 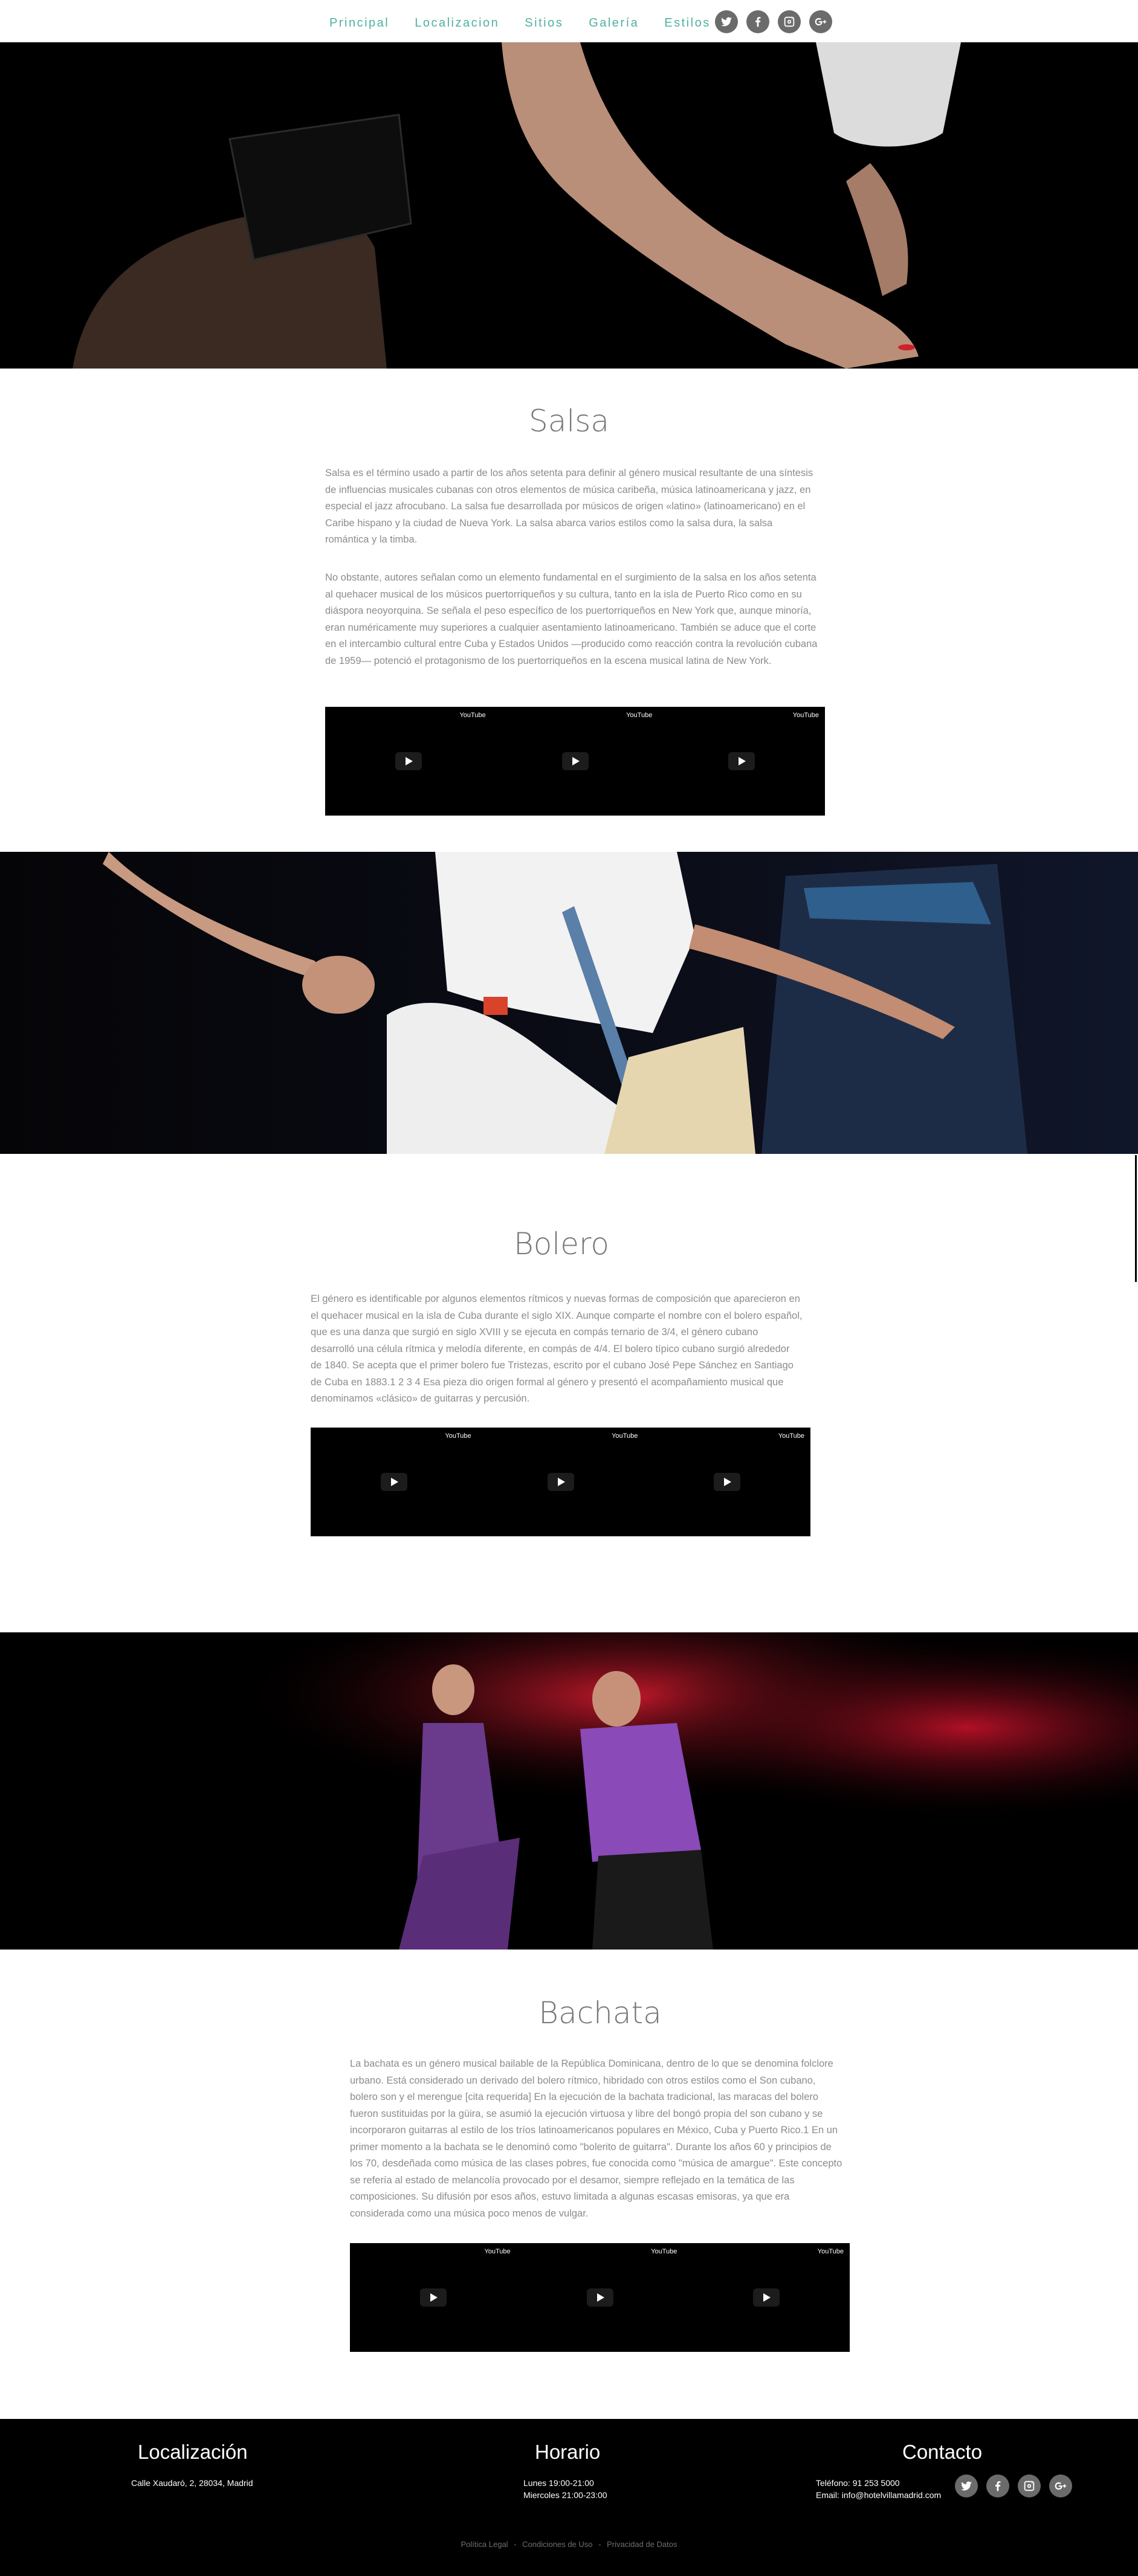 What do you see at coordinates (879, 2495) in the screenshot?
I see `footer-email: Email: info@hotelvillamadrid.com` at bounding box center [879, 2495].